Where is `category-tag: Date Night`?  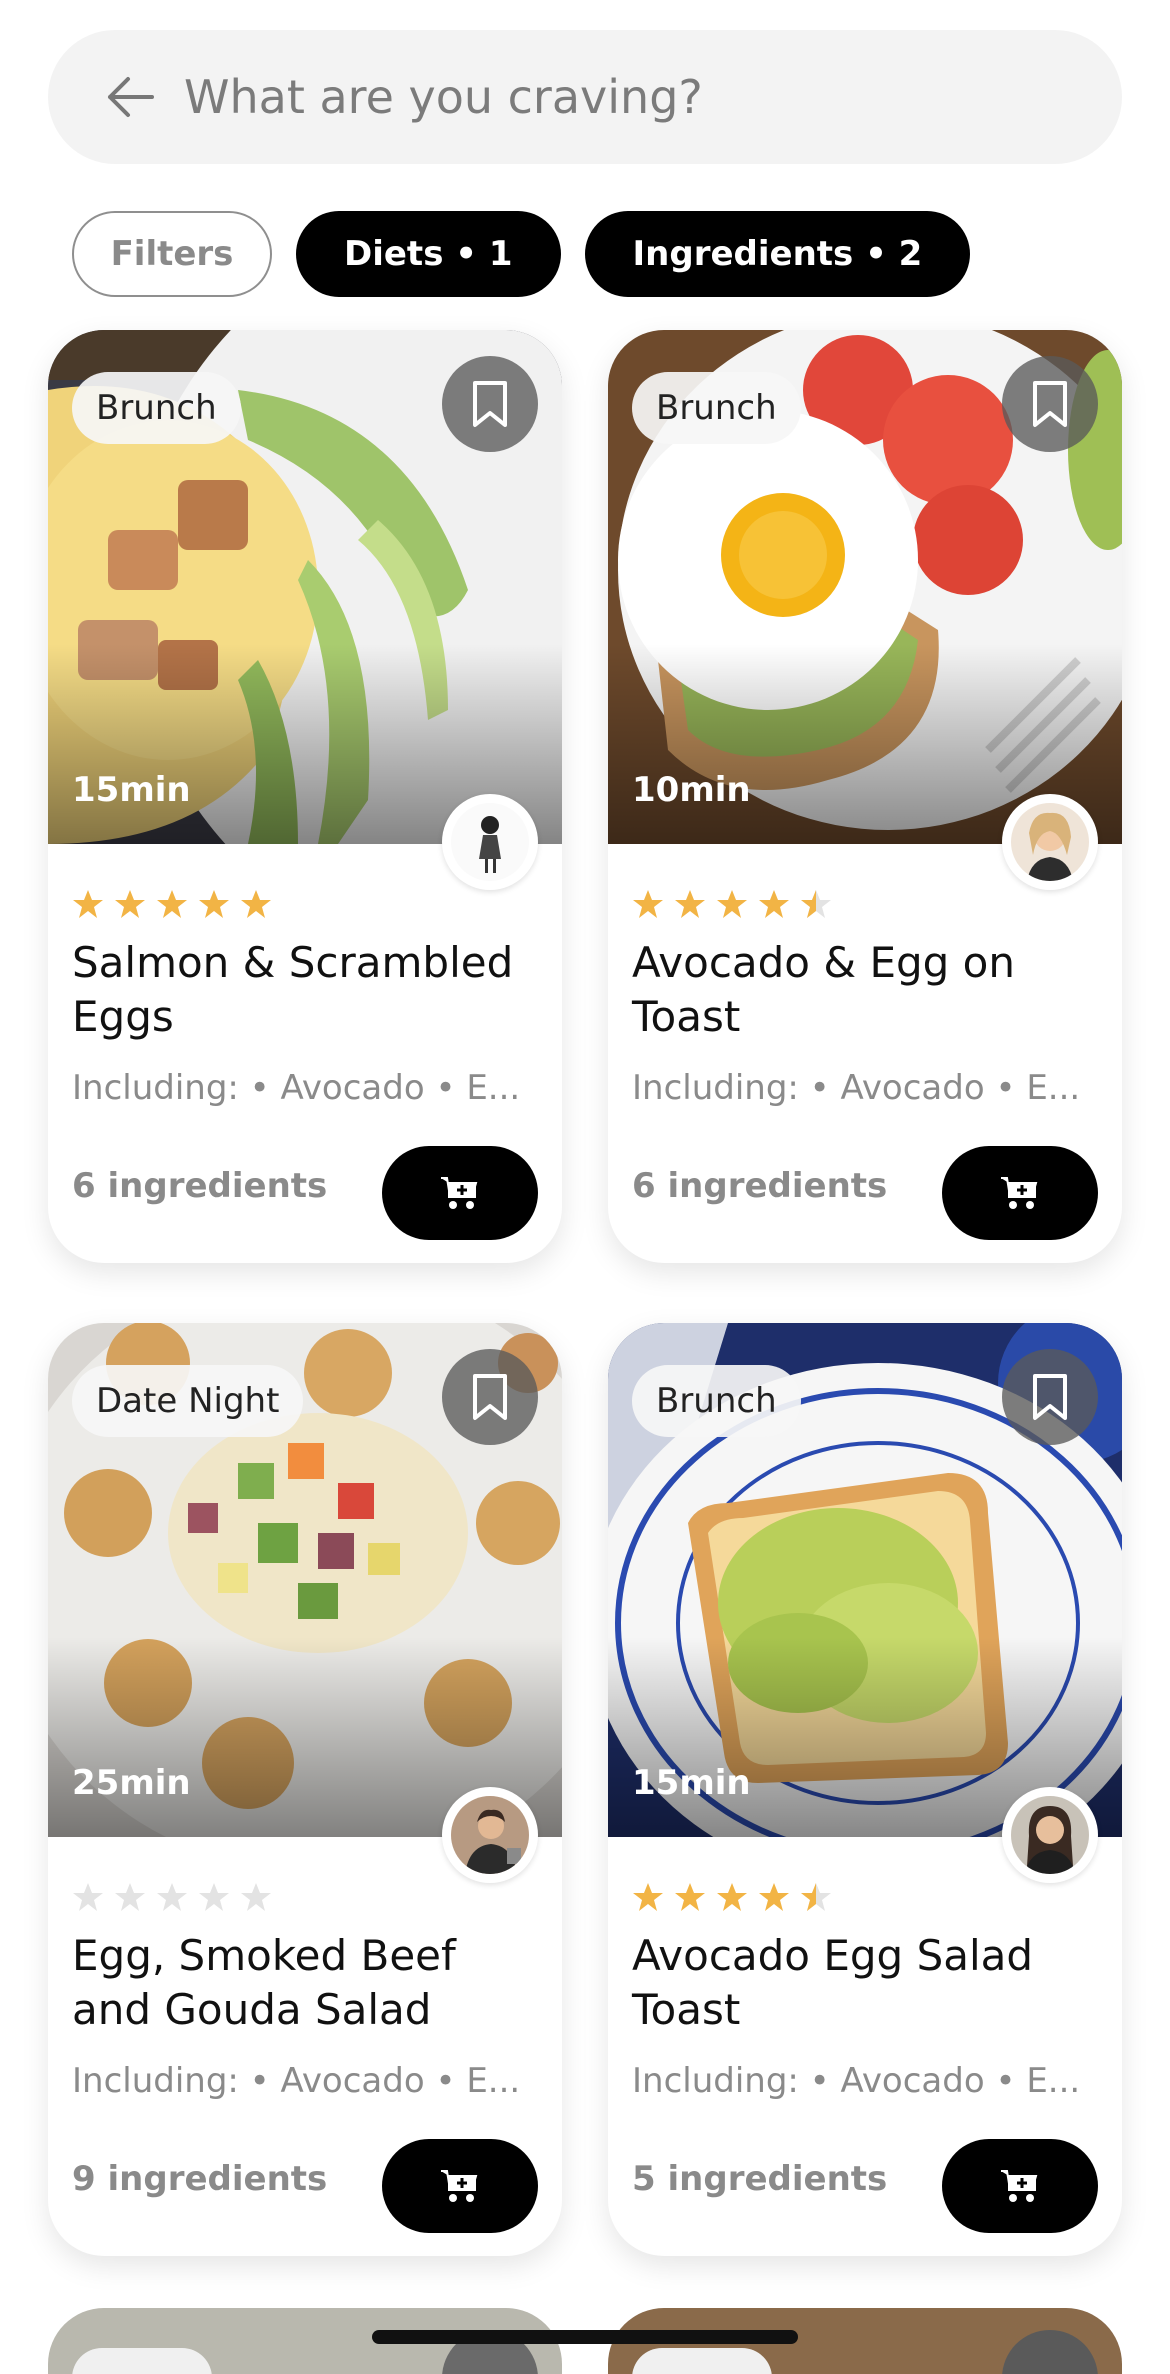
category-tag: Date Night is located at coordinates (188, 1401).